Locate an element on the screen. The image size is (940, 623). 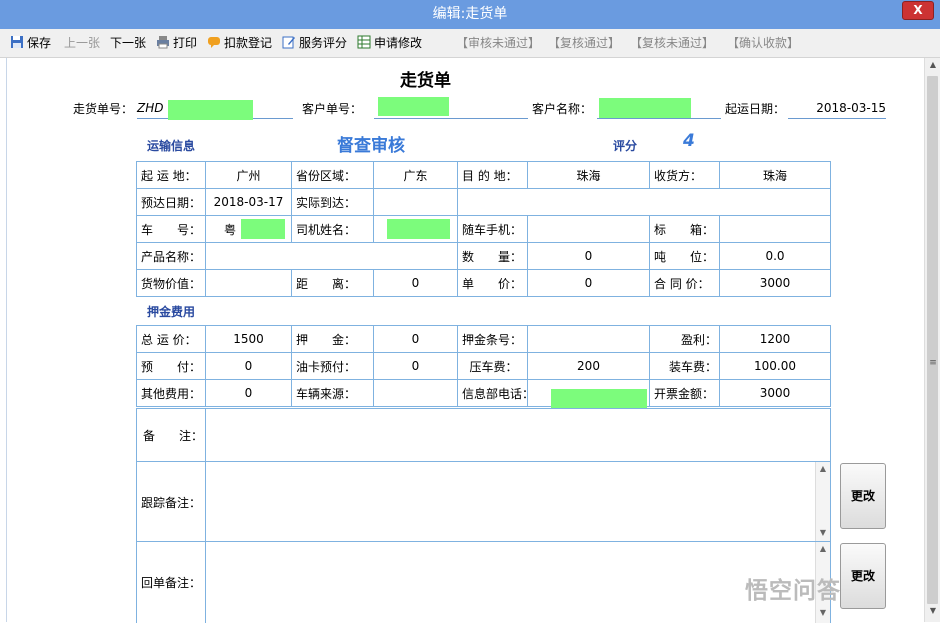
invoice-amount-field: 3000 is located at coordinates (775, 393).